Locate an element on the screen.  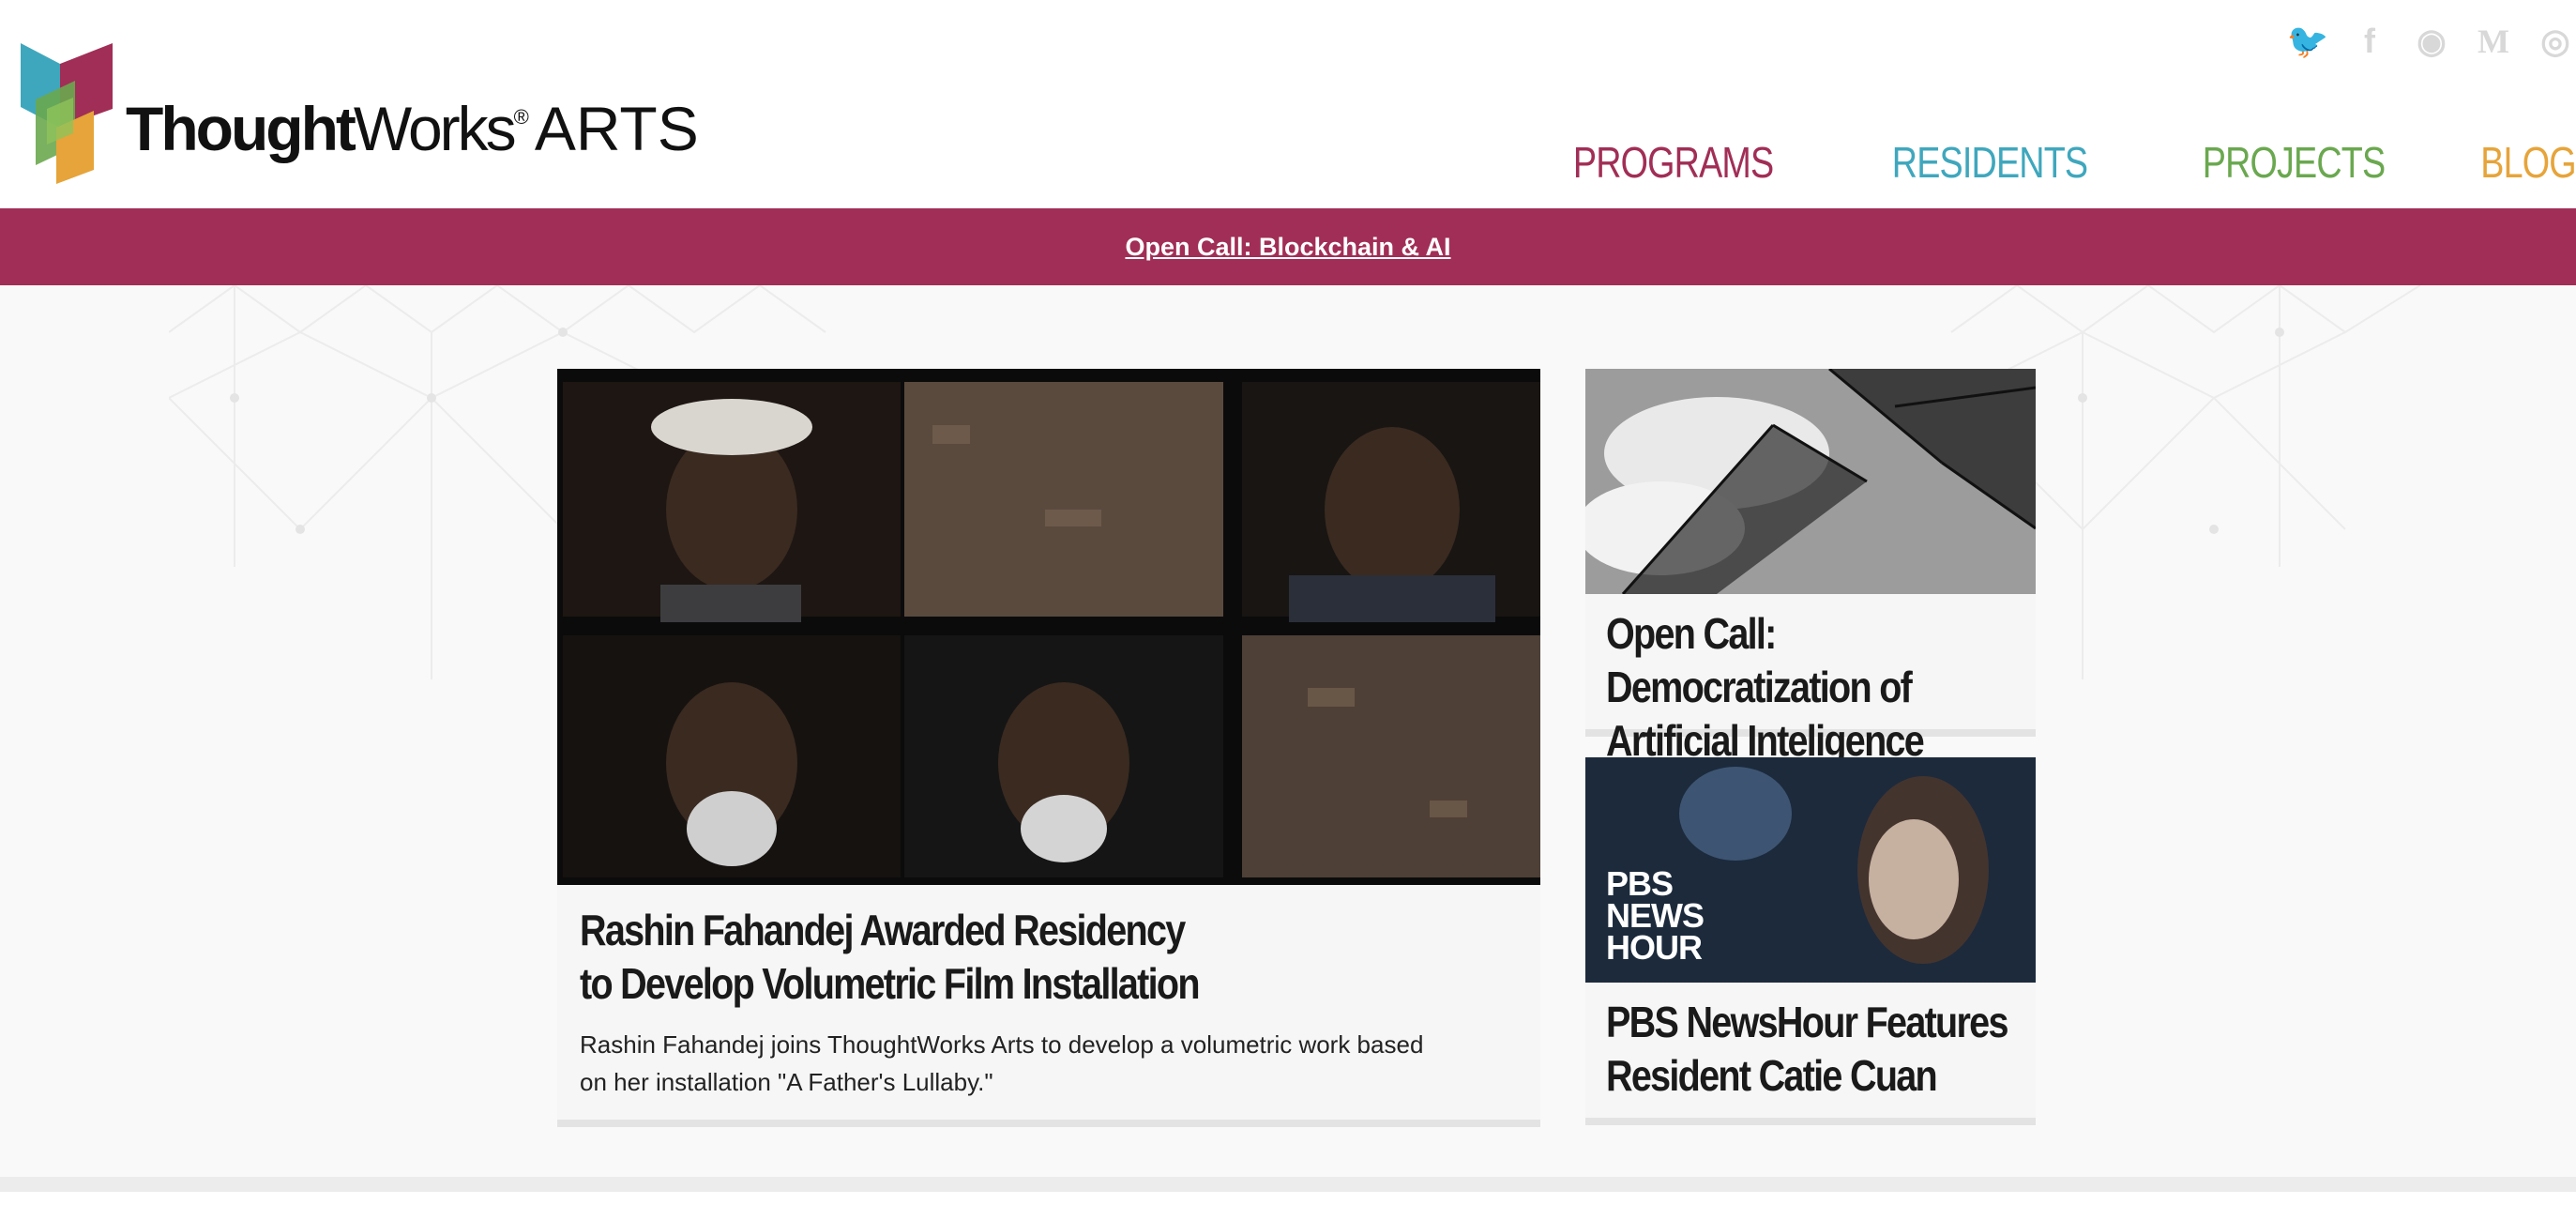
side-post-image-architecture is located at coordinates (1810, 482).